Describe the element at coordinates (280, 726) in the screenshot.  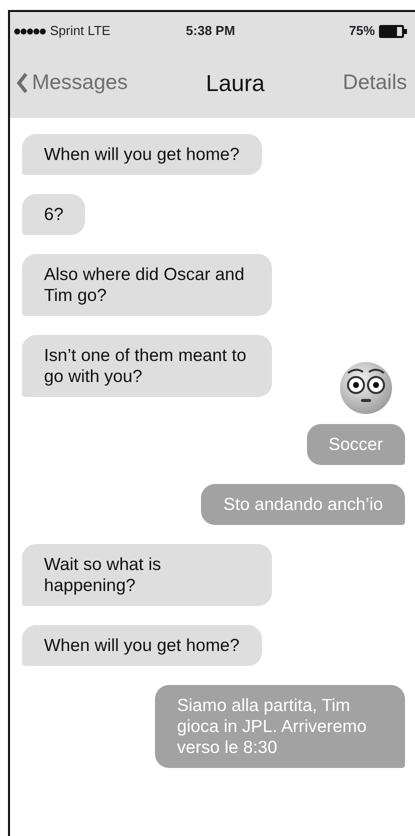
I see `sent-message: Siamo alla partita, Tim gioca in JPL. Arriveremo verso le 8:30` at that location.